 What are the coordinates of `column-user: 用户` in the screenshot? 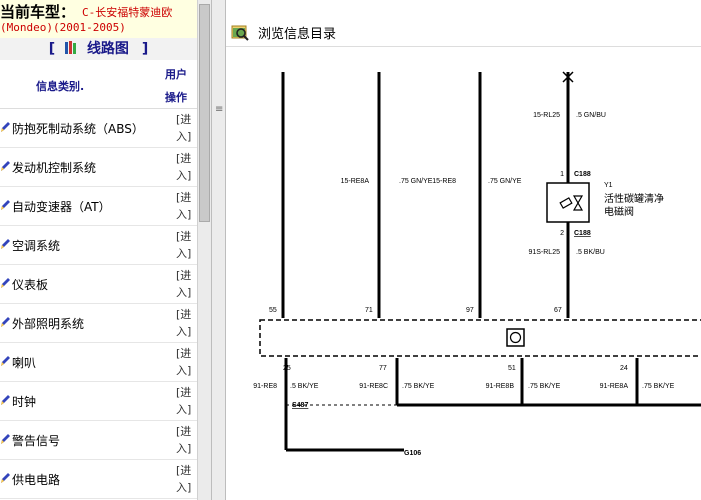 It's located at (176, 74).